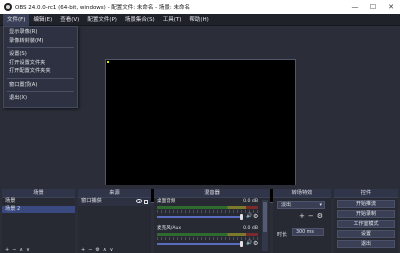 This screenshot has height=253, width=400. What do you see at coordinates (302, 216) in the screenshot?
I see `add-transition-button: +` at bounding box center [302, 216].